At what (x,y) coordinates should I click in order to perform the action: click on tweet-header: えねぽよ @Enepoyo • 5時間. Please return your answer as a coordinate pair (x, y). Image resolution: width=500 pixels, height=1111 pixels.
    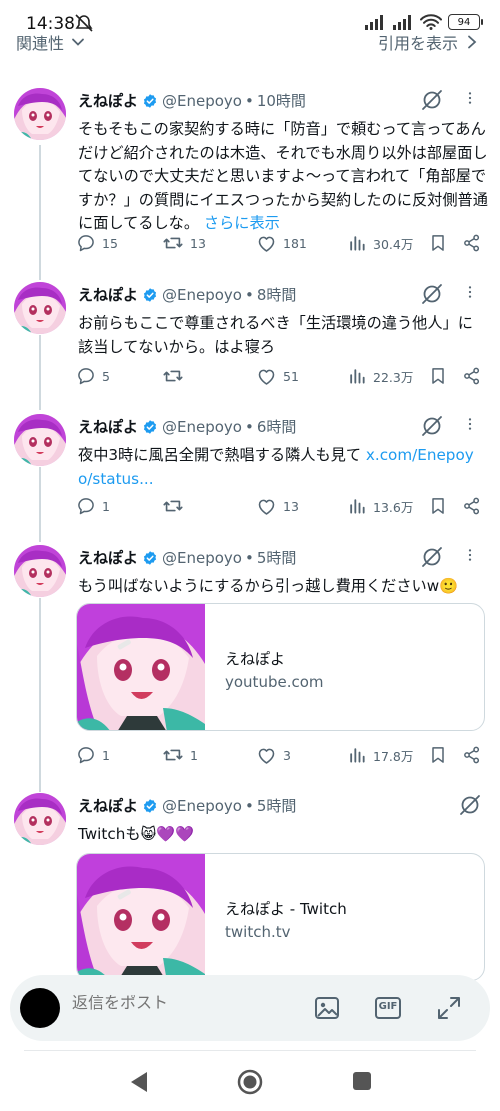
    Looking at the image, I should click on (187, 557).